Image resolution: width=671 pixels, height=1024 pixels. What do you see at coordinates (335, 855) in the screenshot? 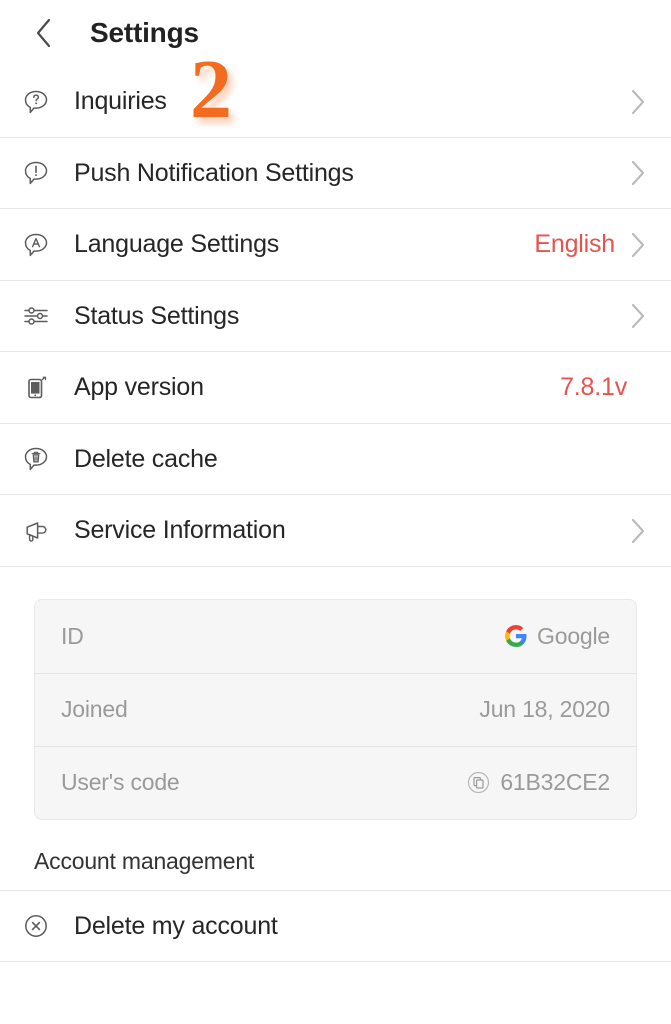
I see `account-management-heading: Account management` at bounding box center [335, 855].